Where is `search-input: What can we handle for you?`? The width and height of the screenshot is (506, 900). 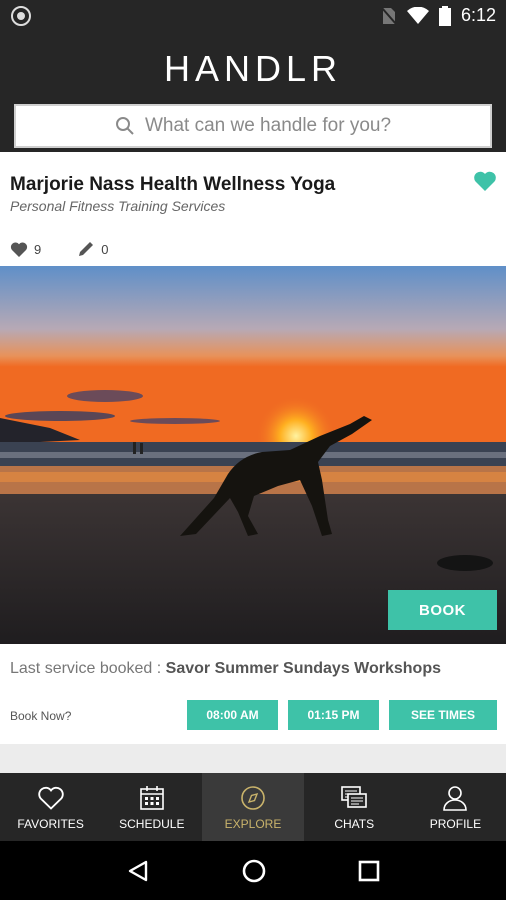 search-input: What can we handle for you? is located at coordinates (253, 126).